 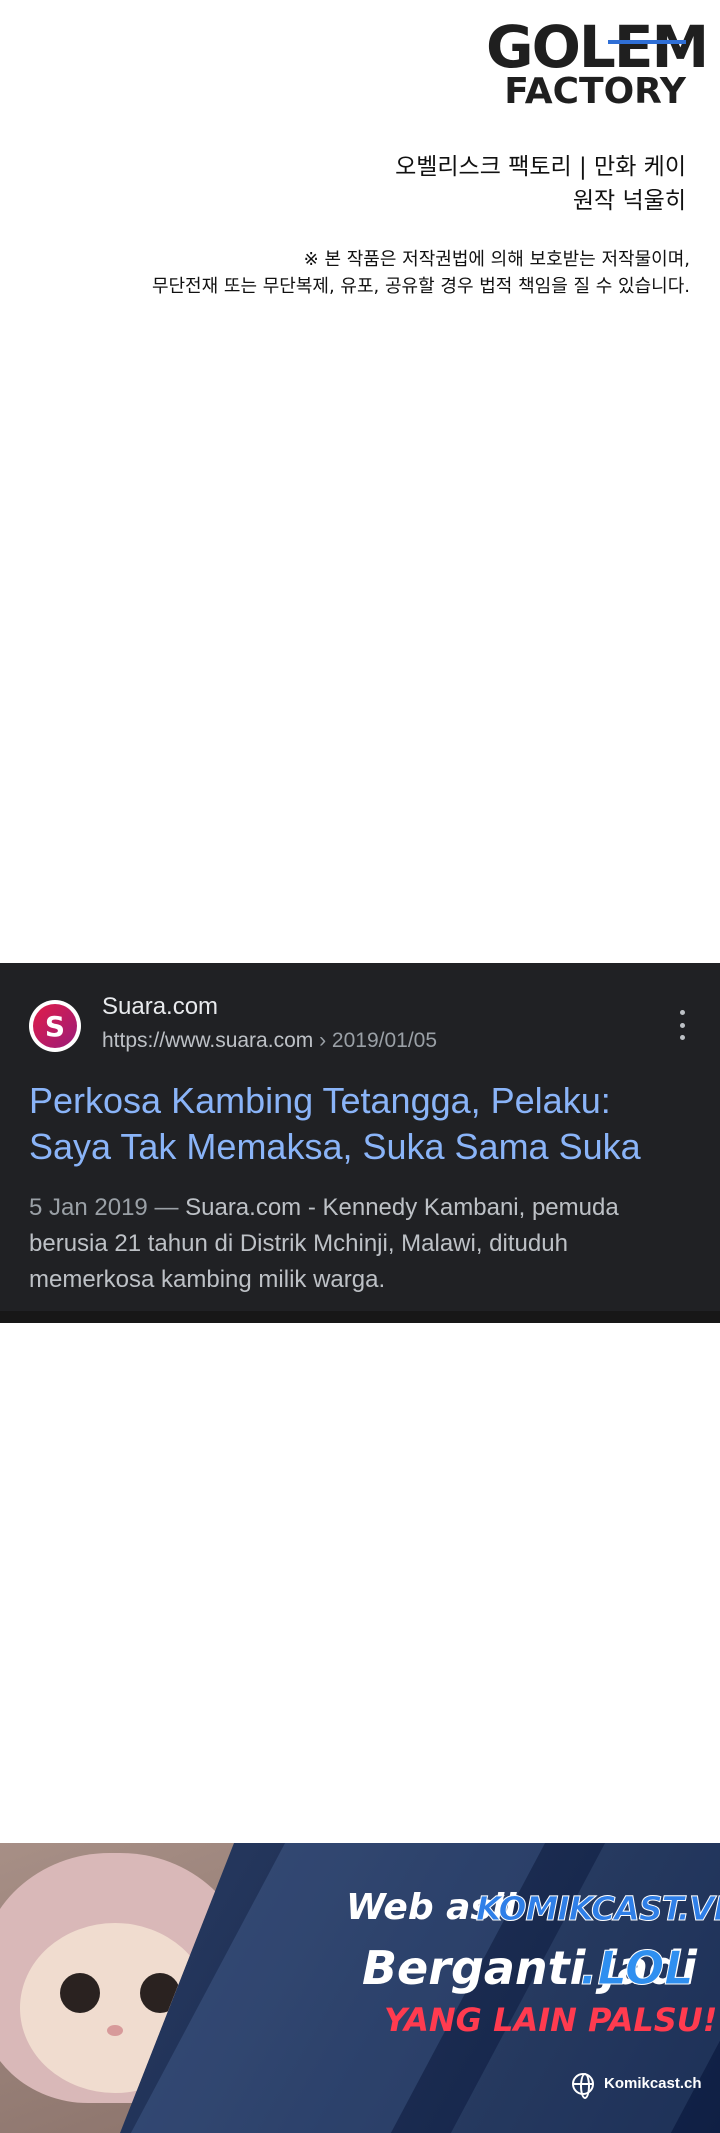 I want to click on site-favicon: S, so click(x=55, y=1026).